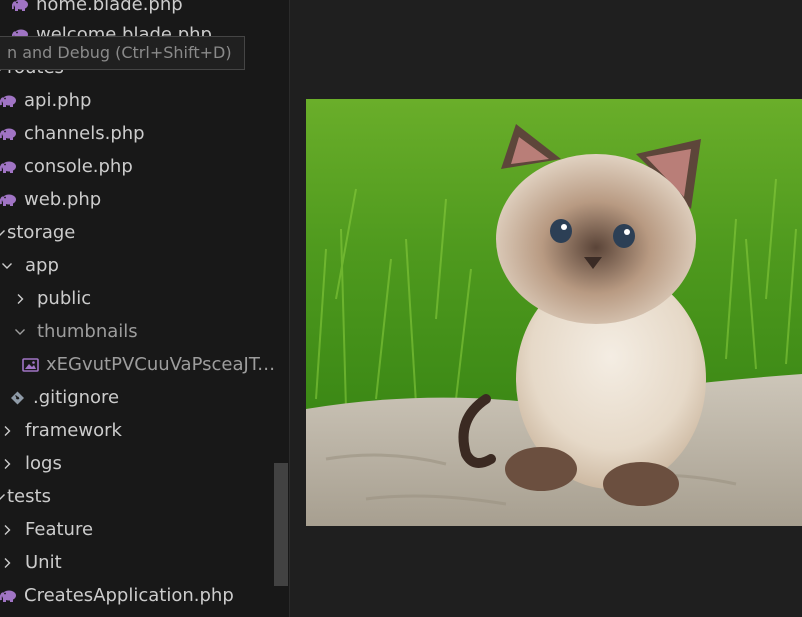 Image resolution: width=802 pixels, height=617 pixels. Describe the element at coordinates (144, 265) in the screenshot. I see `tree-folder-app: app` at that location.